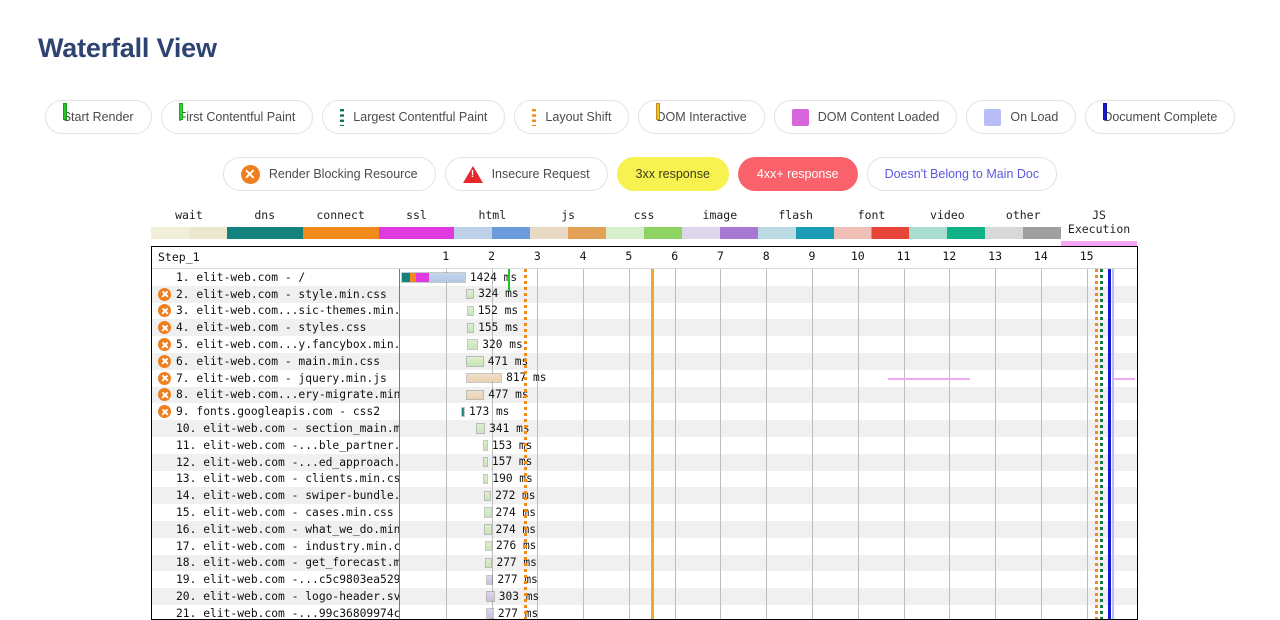  I want to click on table-row: 1424 ms 1. elit-web.com - /, so click(644, 277).